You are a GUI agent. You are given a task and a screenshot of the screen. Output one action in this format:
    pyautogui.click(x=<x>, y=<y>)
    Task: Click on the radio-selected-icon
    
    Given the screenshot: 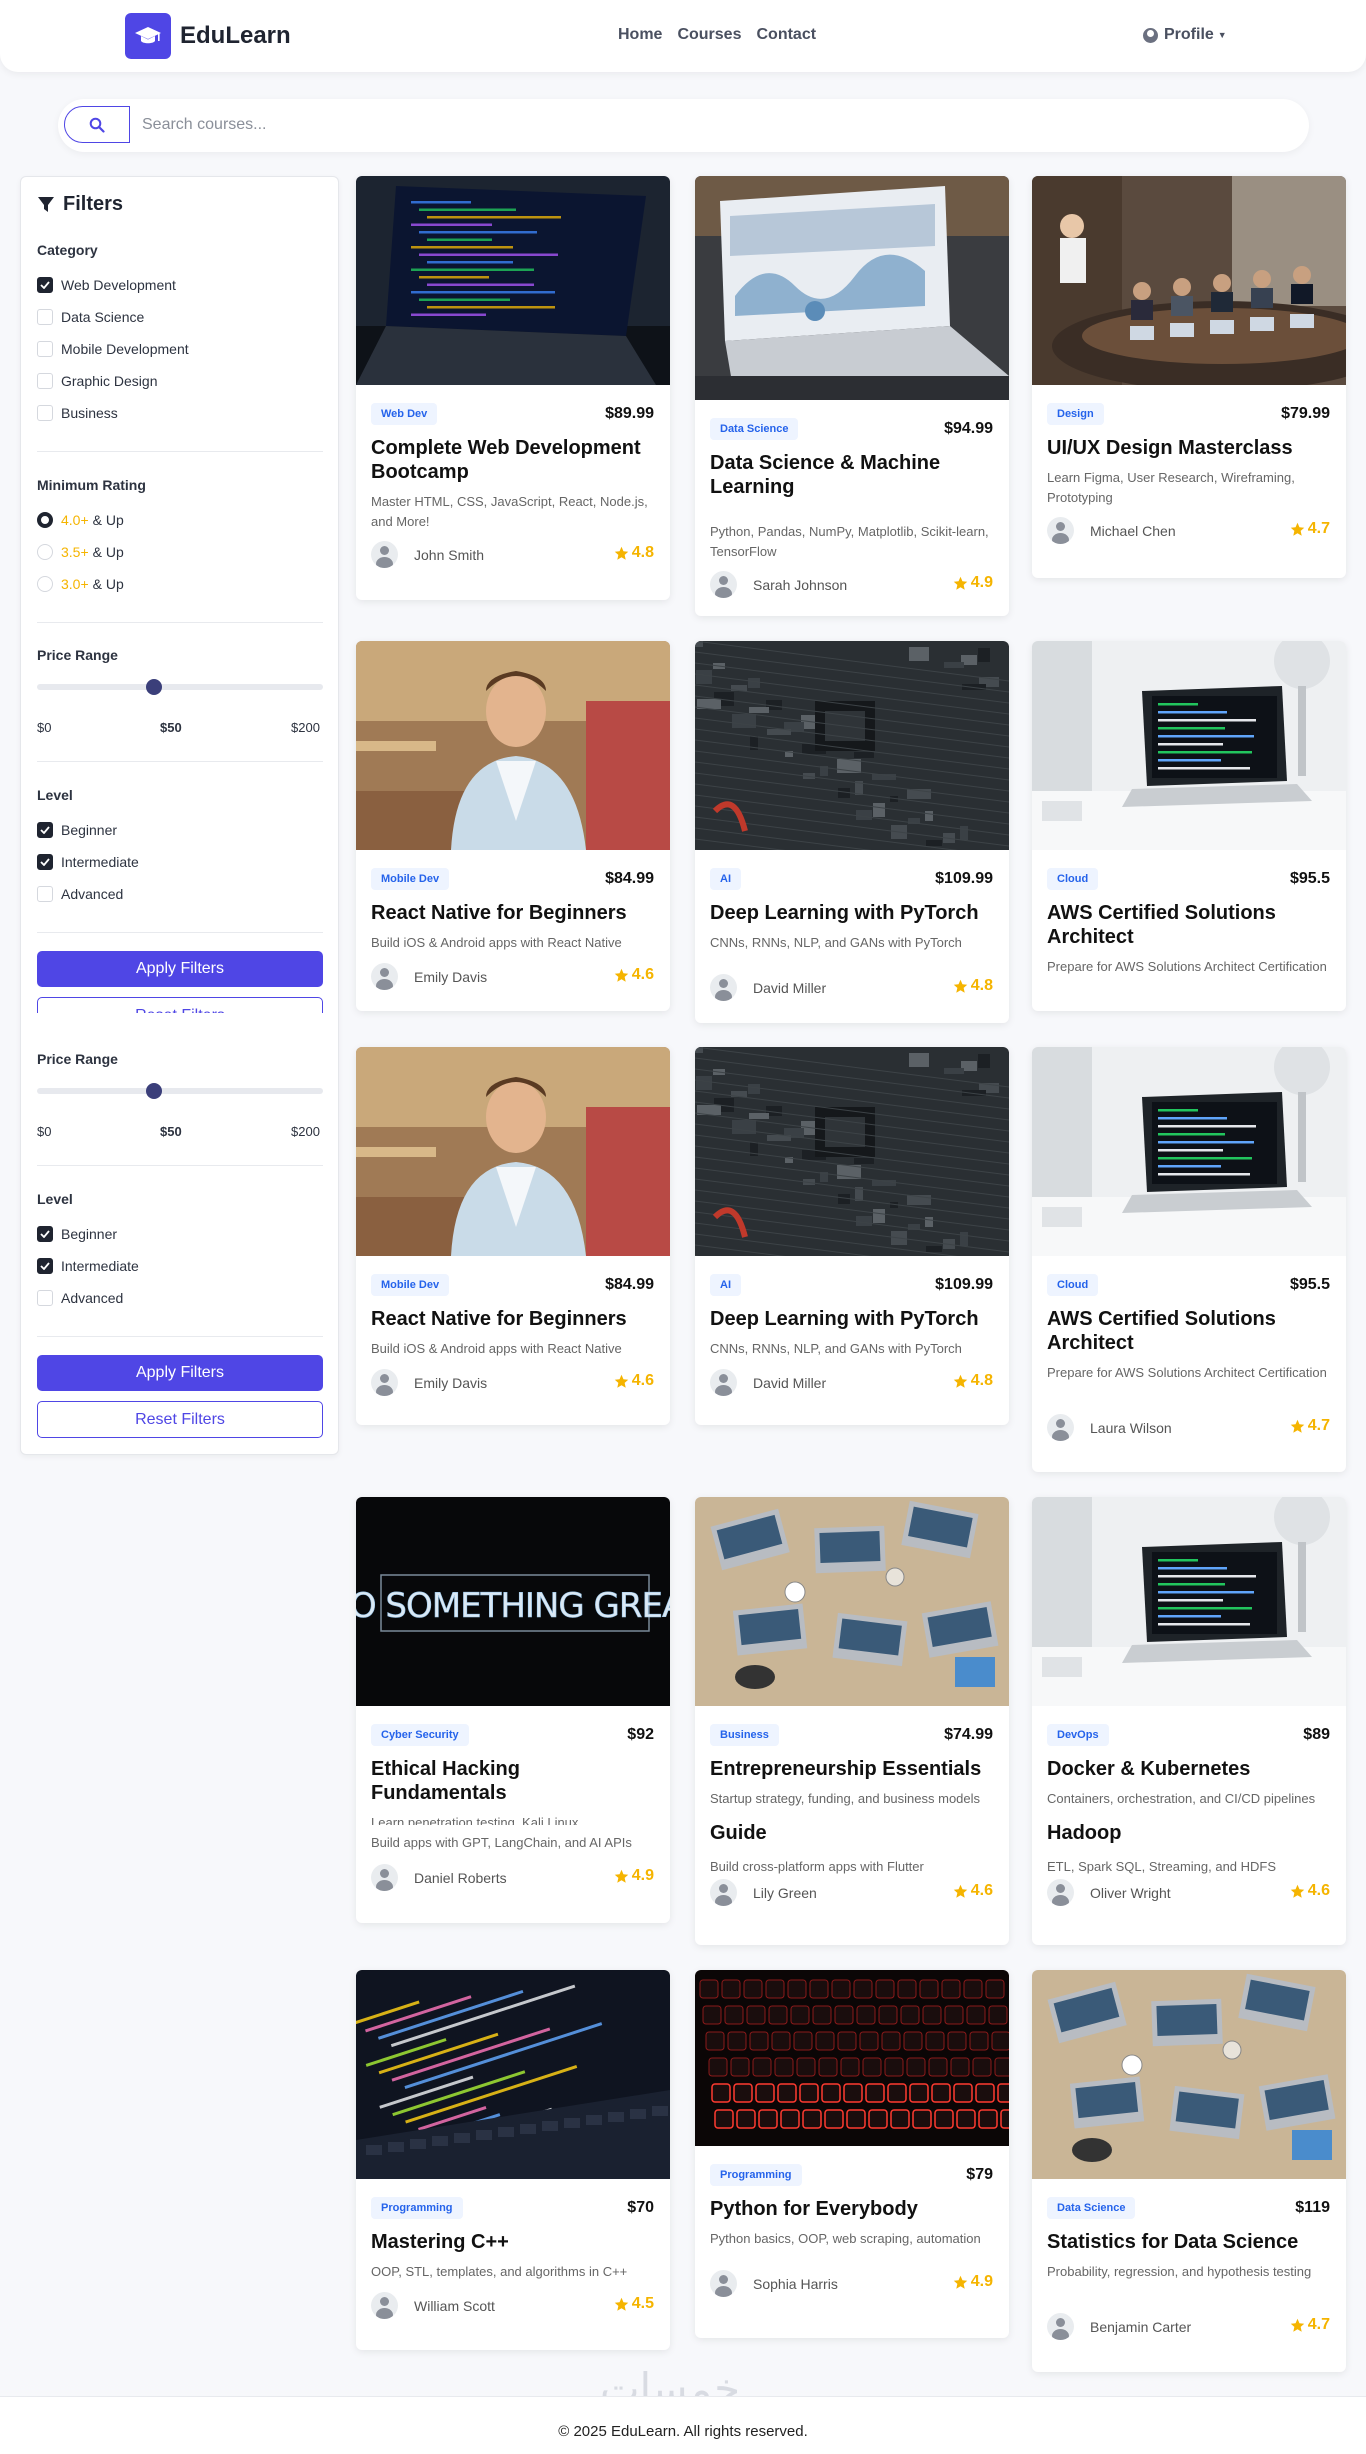 What is the action you would take?
    pyautogui.click(x=45, y=520)
    